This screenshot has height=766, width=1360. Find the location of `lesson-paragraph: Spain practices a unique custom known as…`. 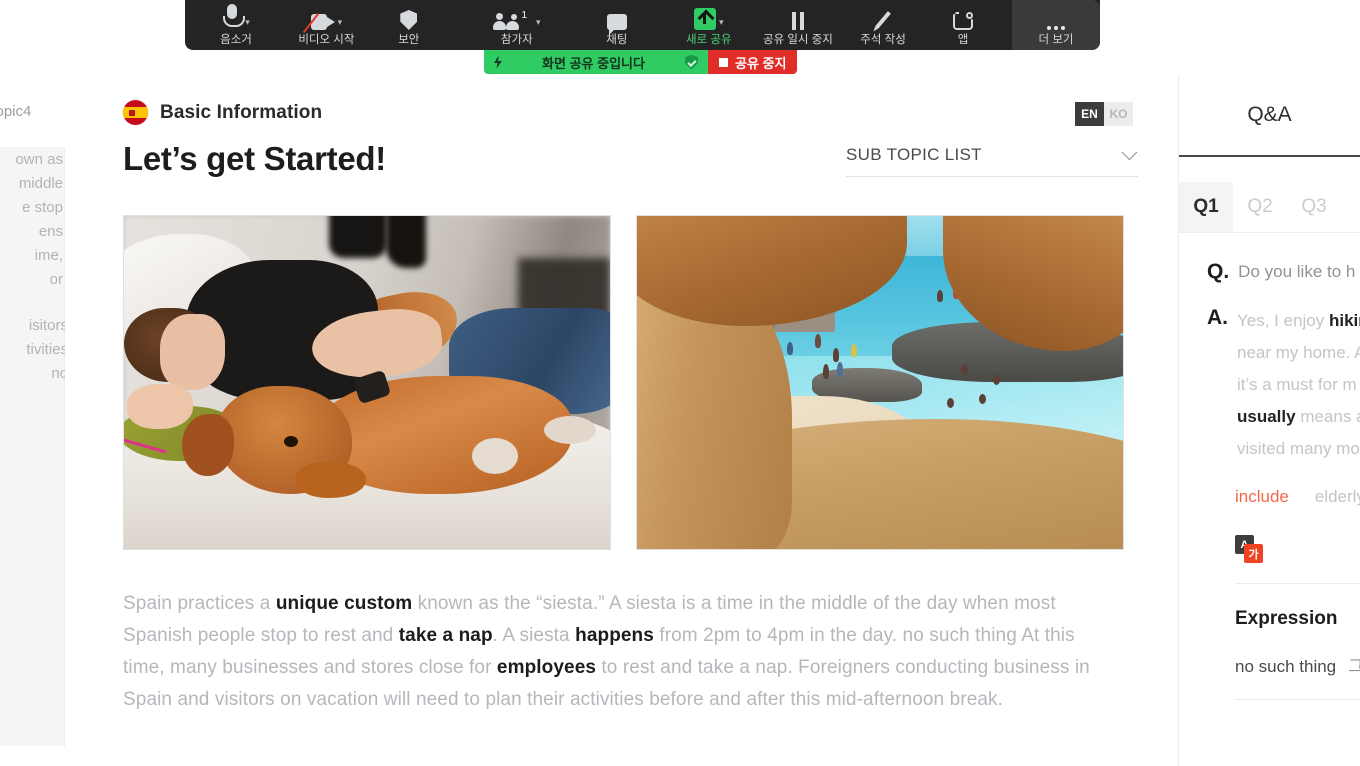

lesson-paragraph: Spain practices a unique custom known as… is located at coordinates (620, 652).